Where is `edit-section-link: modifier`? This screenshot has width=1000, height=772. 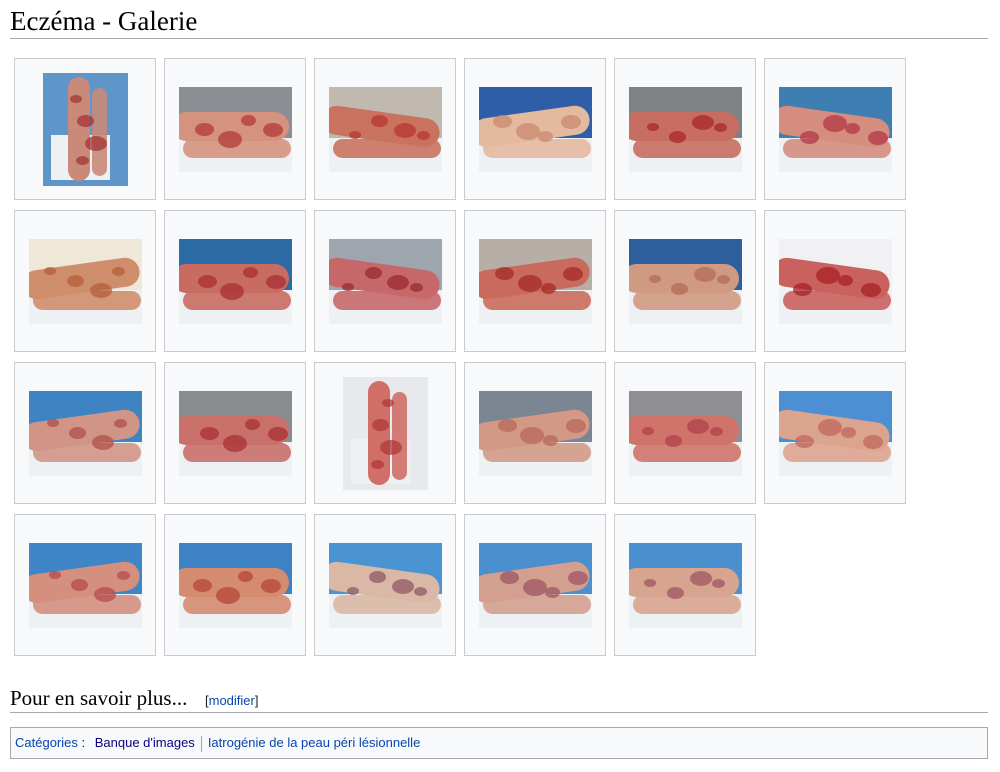
edit-section-link: modifier is located at coordinates (232, 700).